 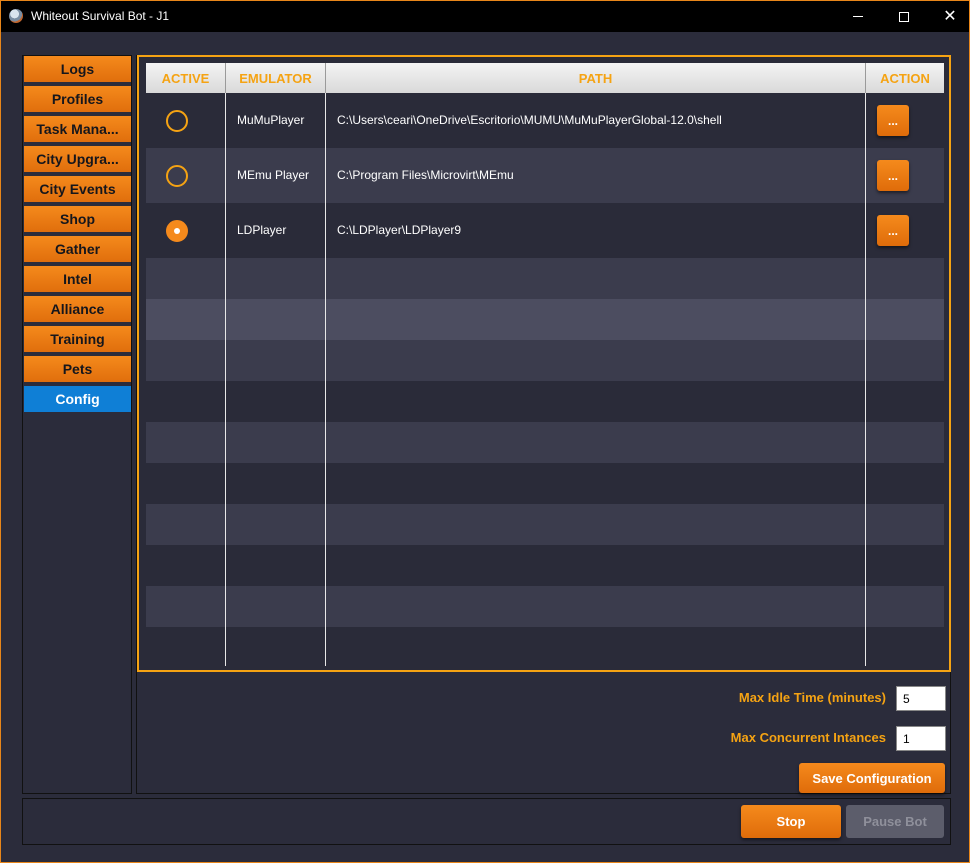 I want to click on window-title: Whiteout Survival Bot - J1, so click(x=100, y=16).